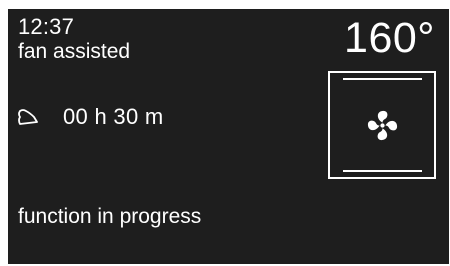  I want to click on cooking-mode: fan assisted, so click(74, 51).